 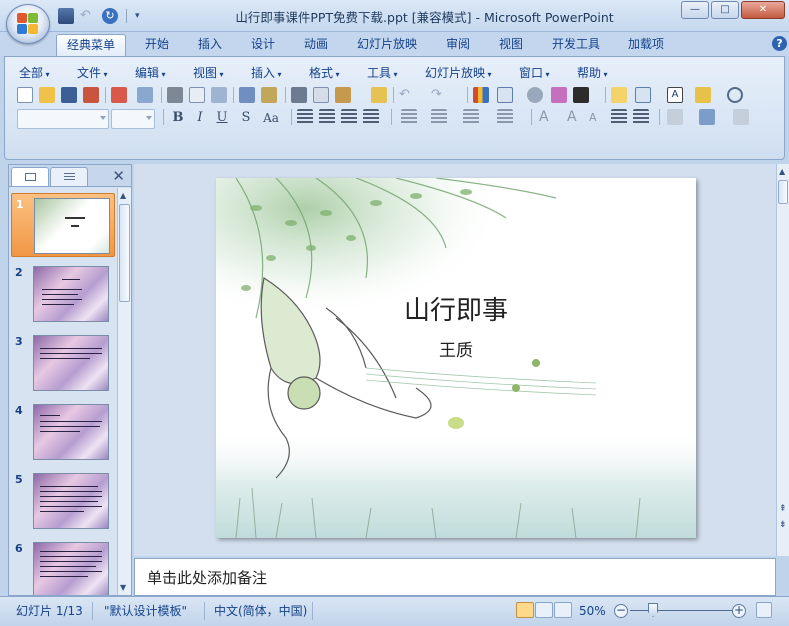 What do you see at coordinates (316, 45) in the screenshot?
I see `tab-animation: 动画` at bounding box center [316, 45].